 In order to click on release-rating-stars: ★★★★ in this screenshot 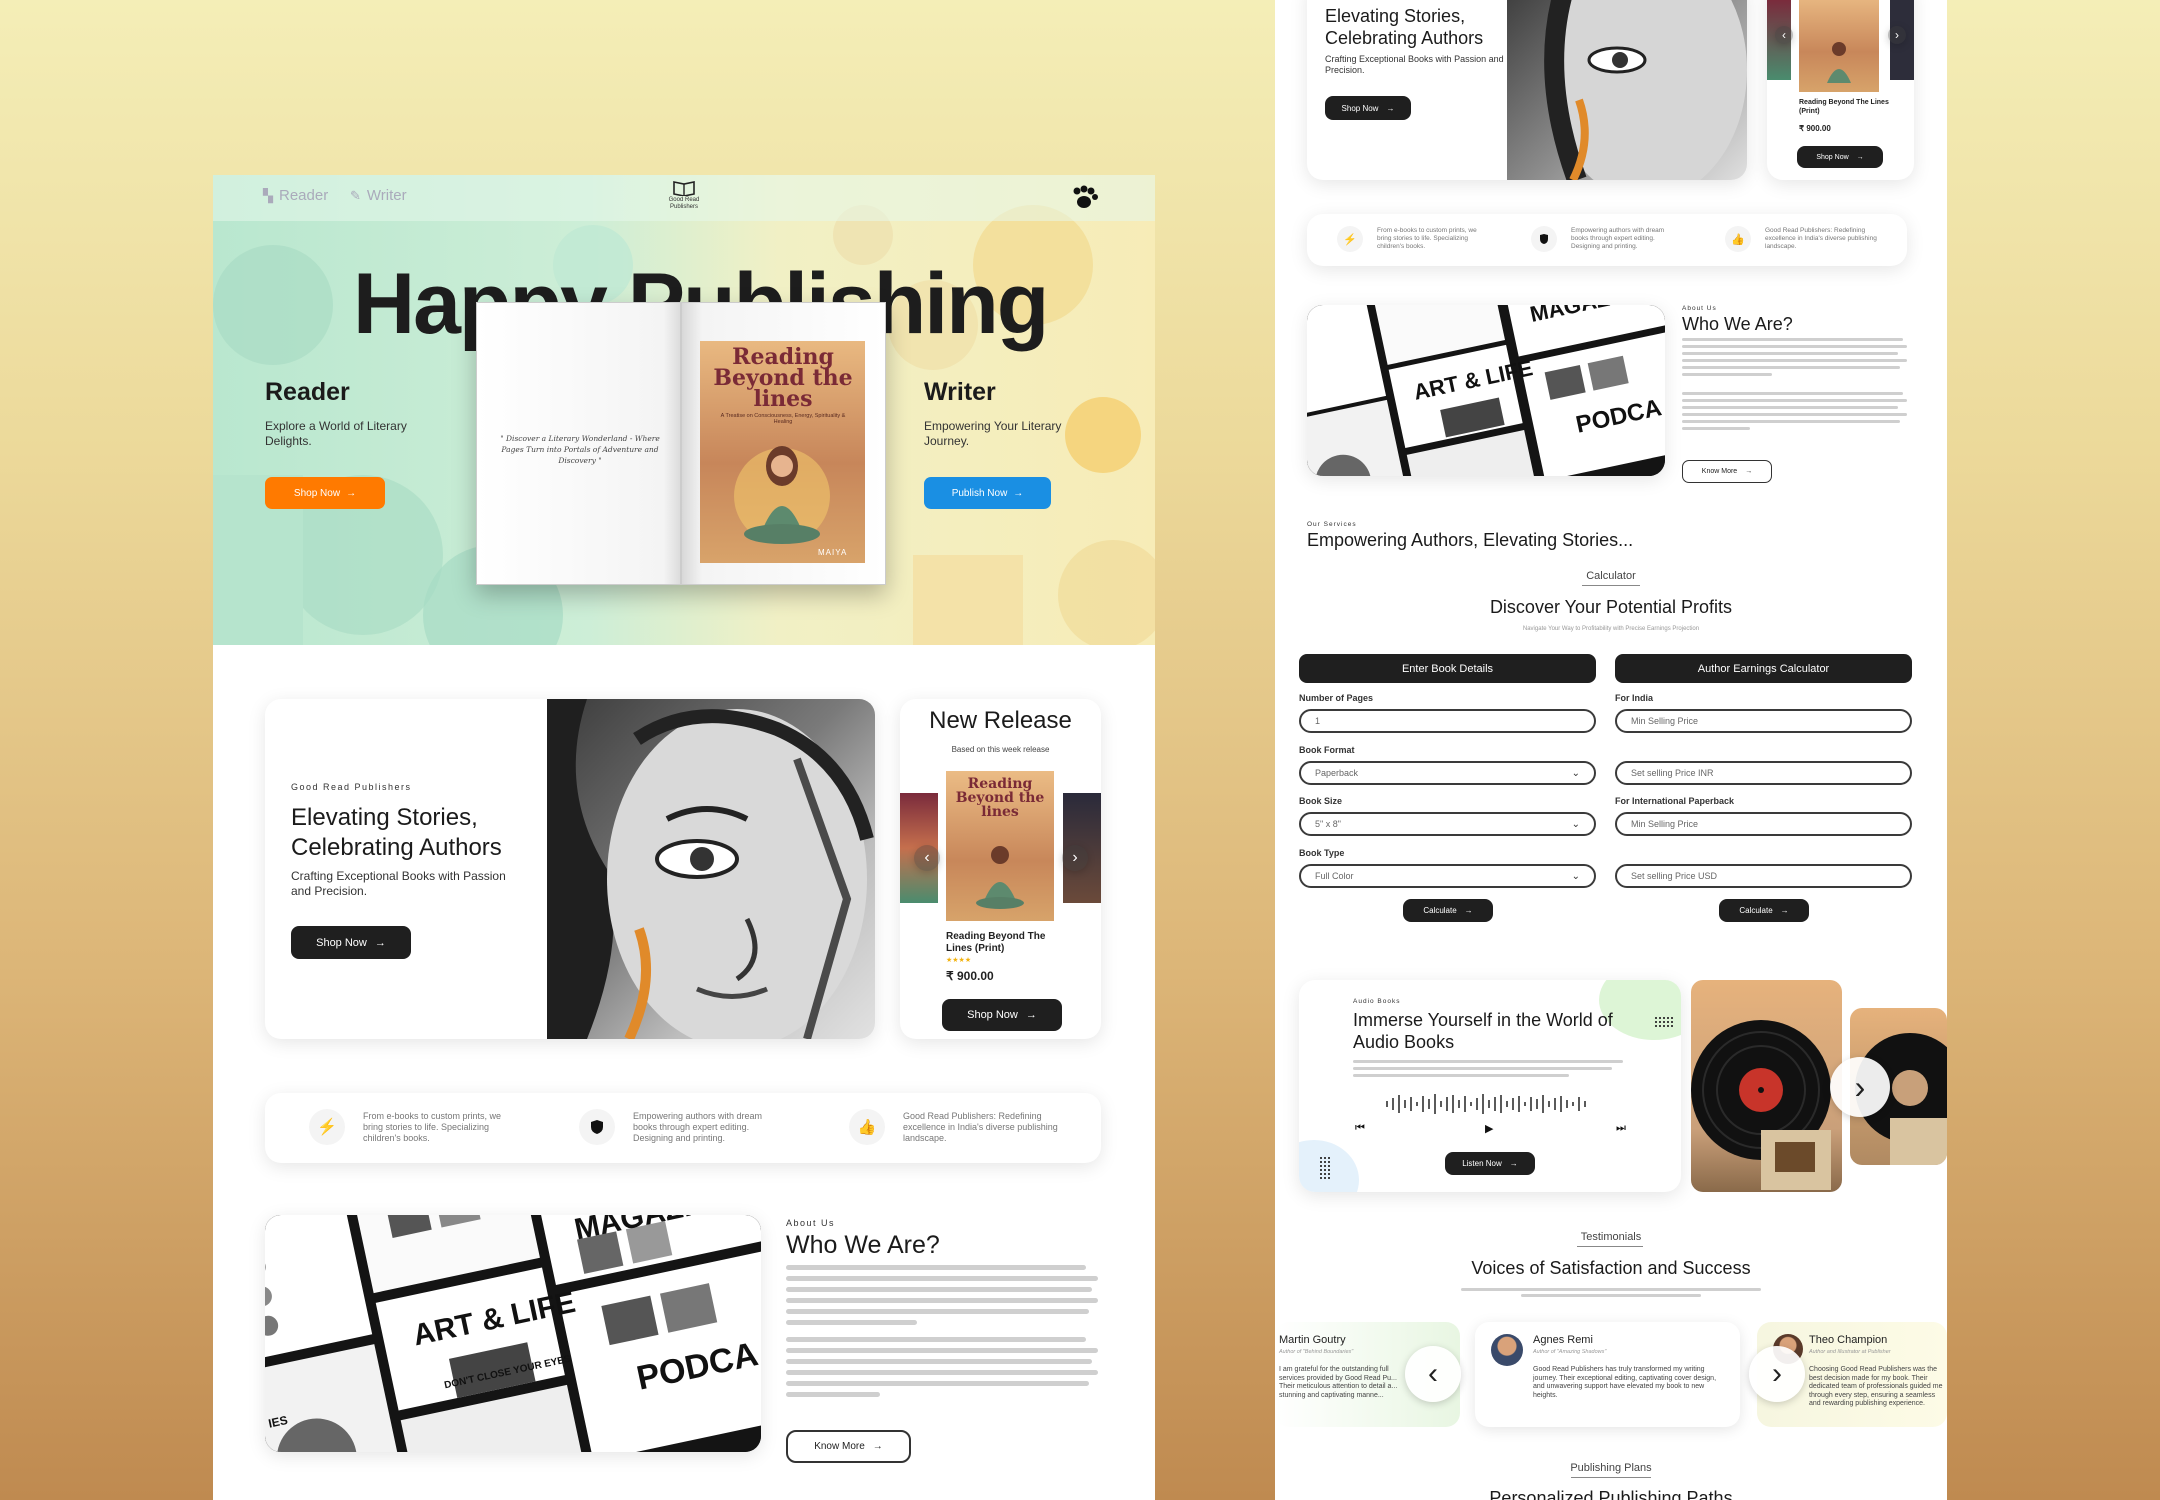, I will do `click(959, 960)`.